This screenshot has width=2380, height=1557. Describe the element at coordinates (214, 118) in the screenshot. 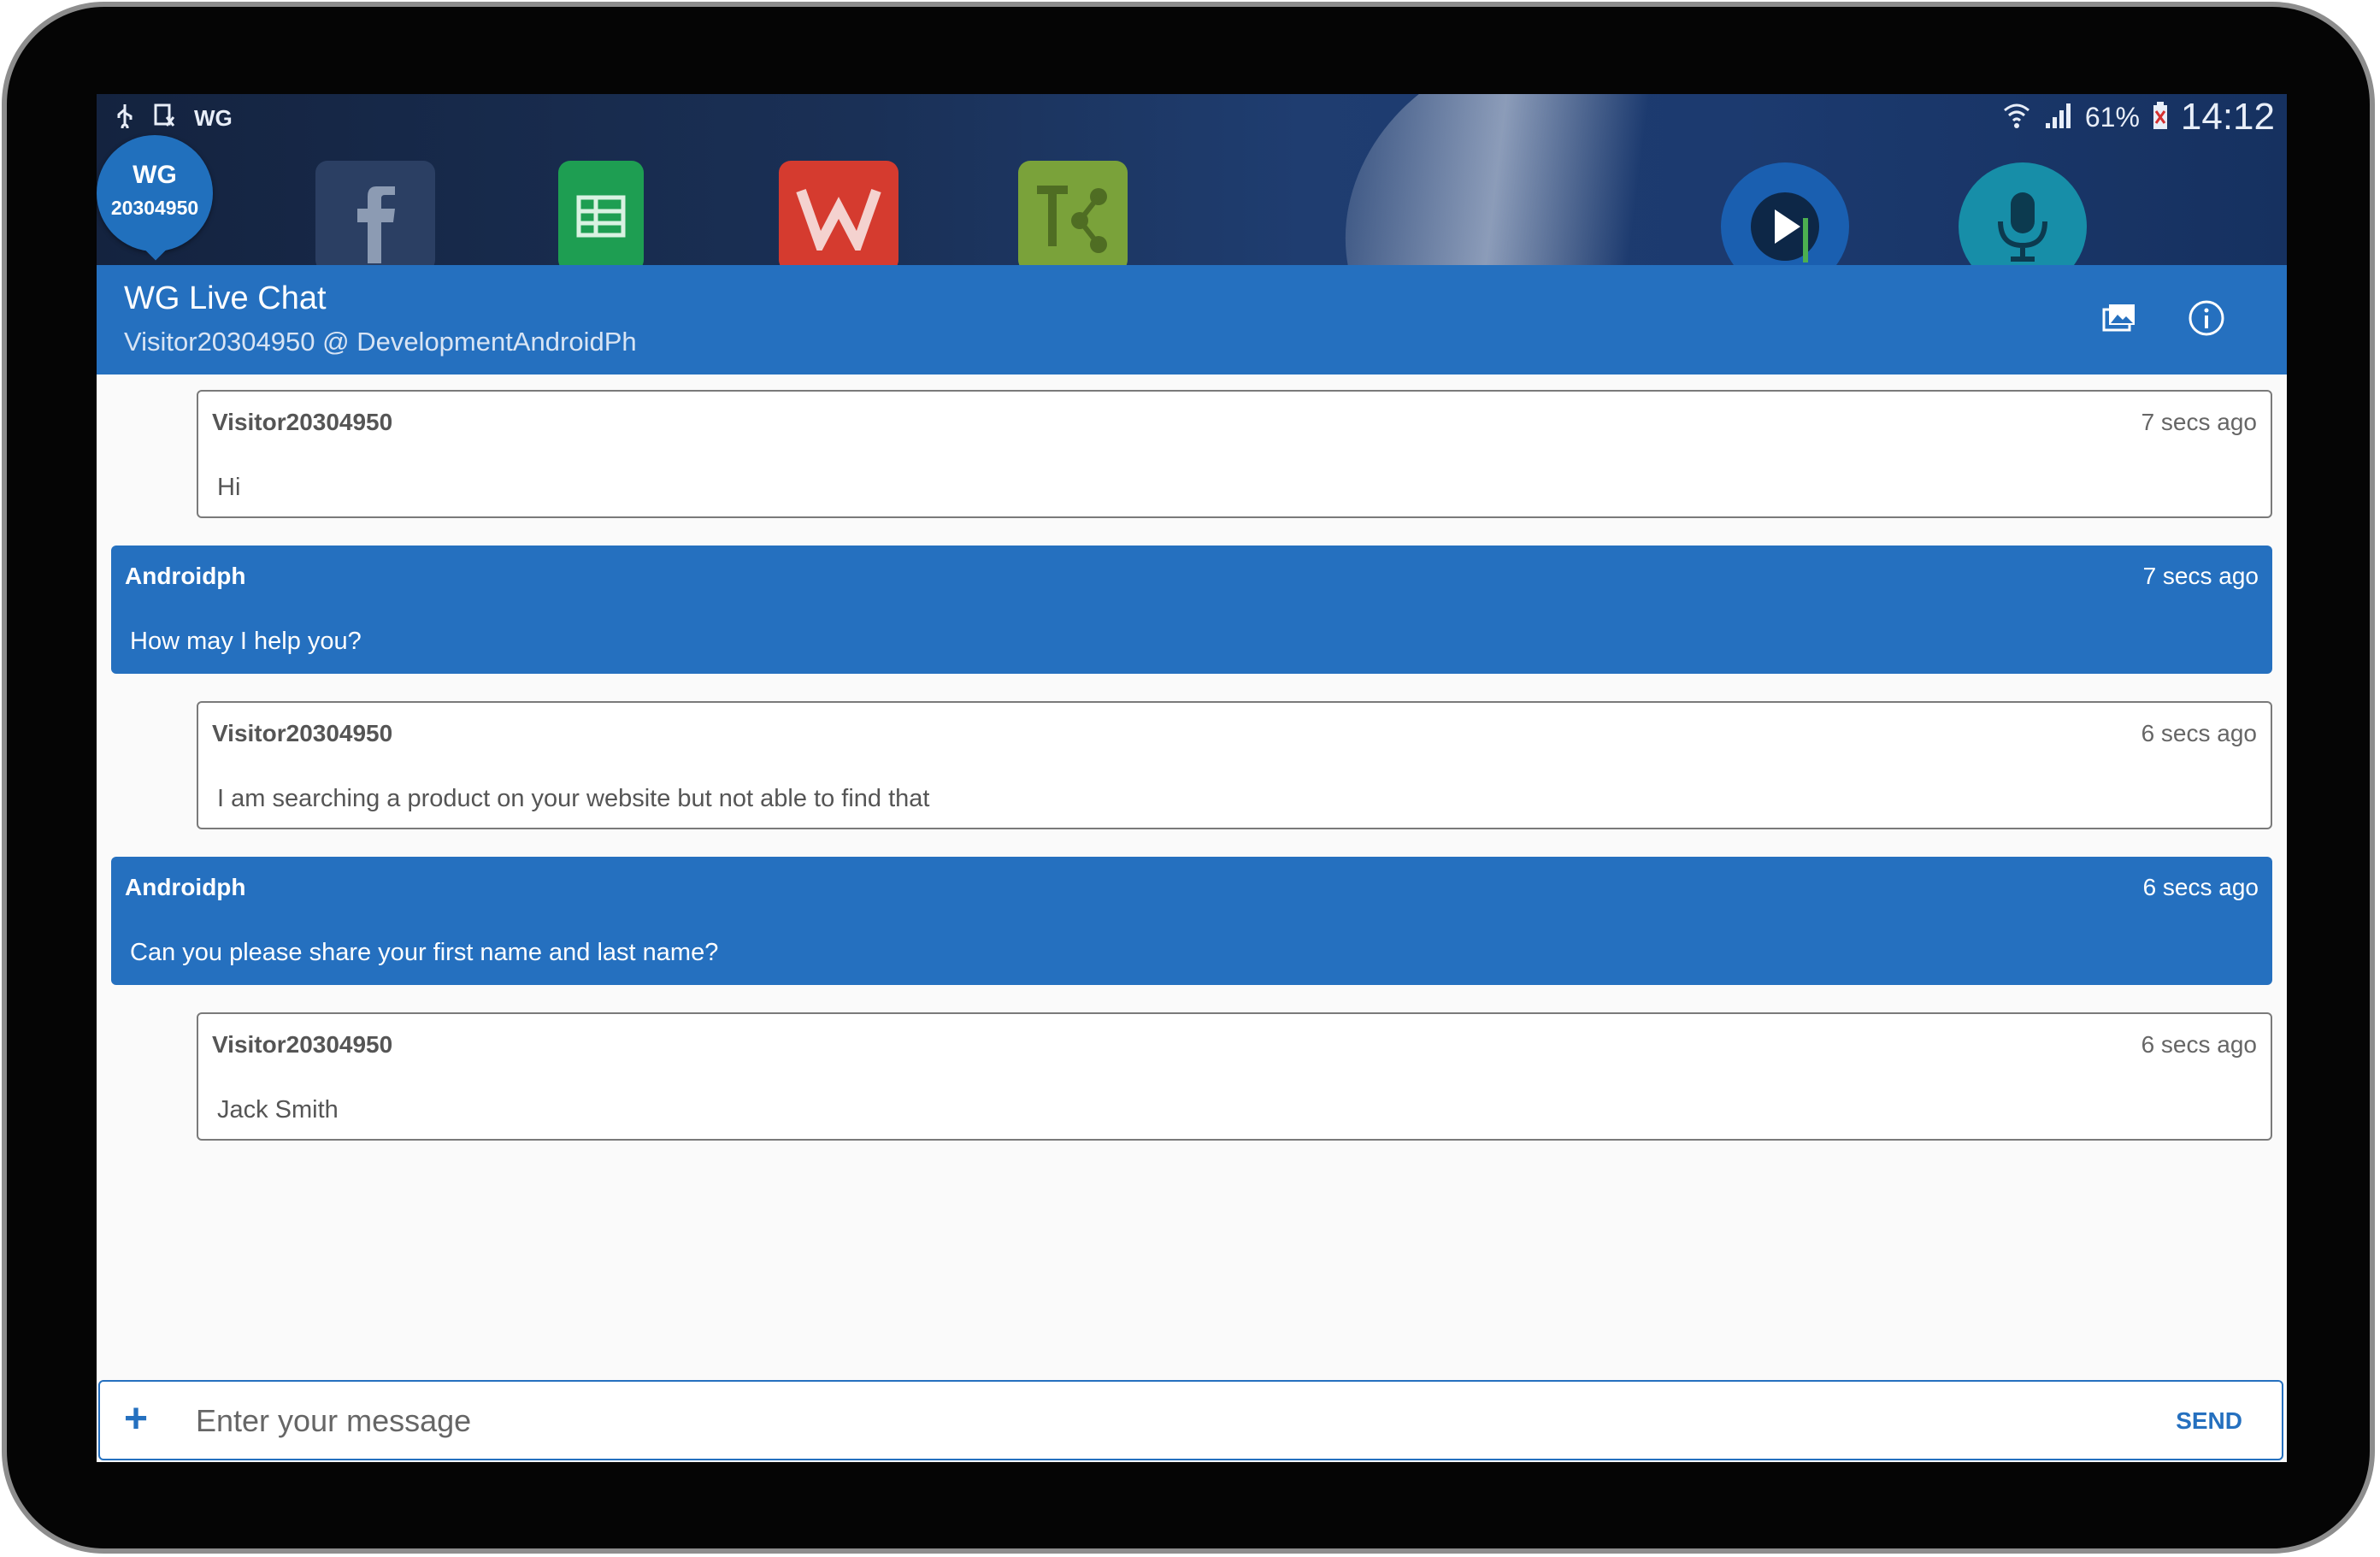

I see `wg-notification-label: WG` at that location.